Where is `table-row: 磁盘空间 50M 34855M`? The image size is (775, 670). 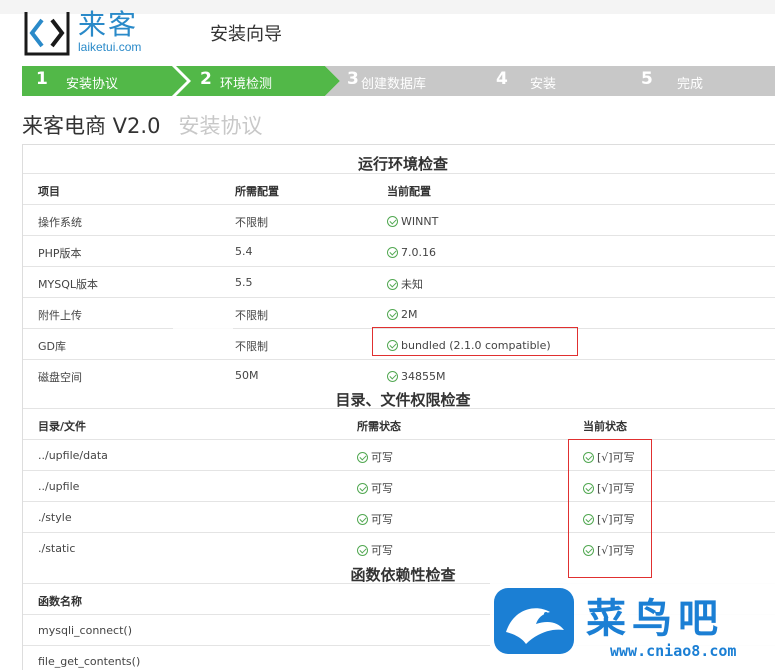 table-row: 磁盘空间 50M 34855M is located at coordinates (399, 374).